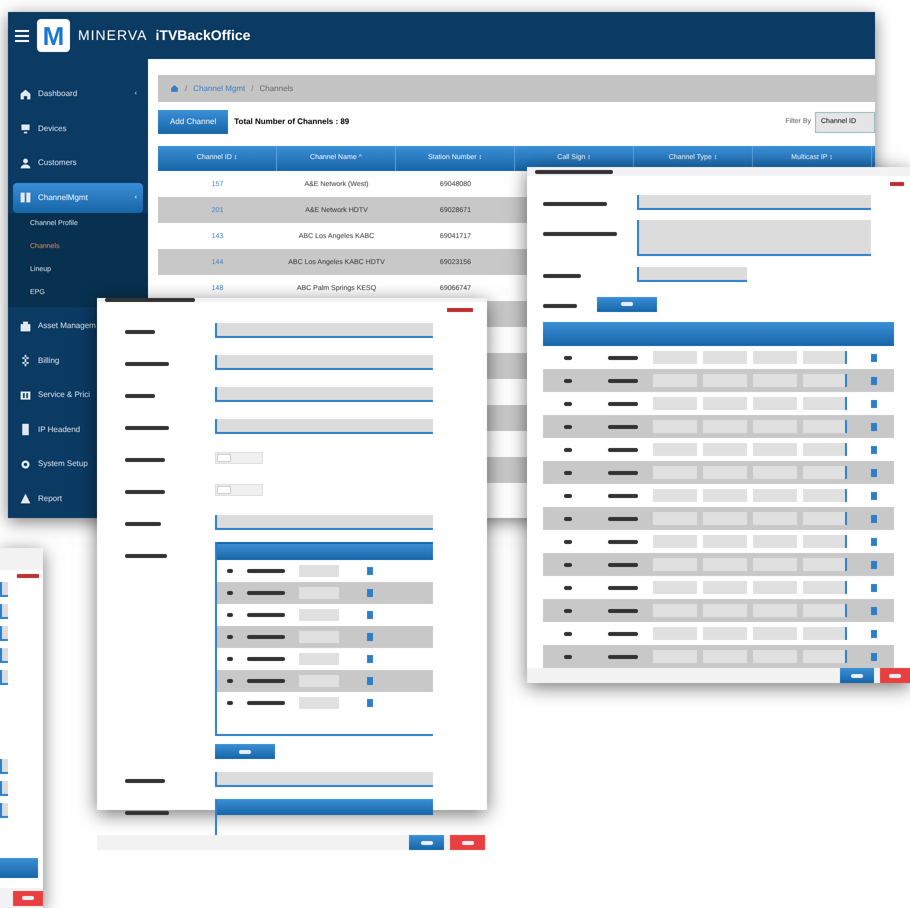  I want to click on sidebar-item: Report, so click(78, 499).